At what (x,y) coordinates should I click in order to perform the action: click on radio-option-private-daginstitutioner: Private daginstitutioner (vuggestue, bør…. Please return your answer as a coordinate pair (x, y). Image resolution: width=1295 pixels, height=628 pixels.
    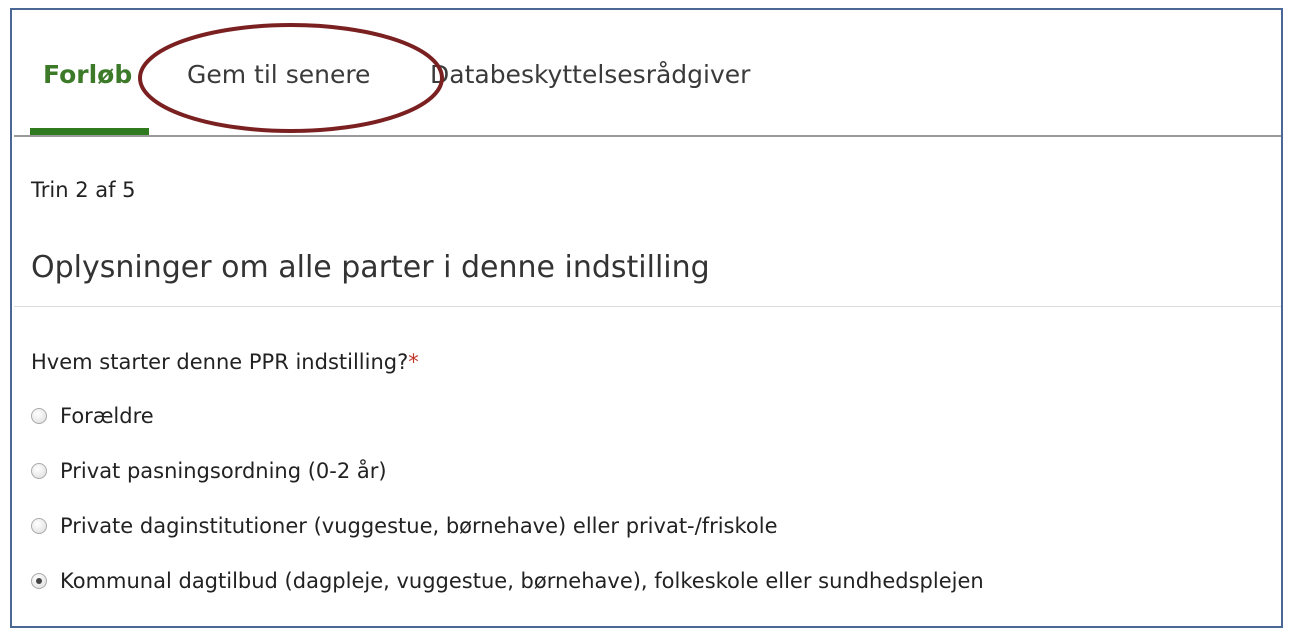
    Looking at the image, I should click on (404, 526).